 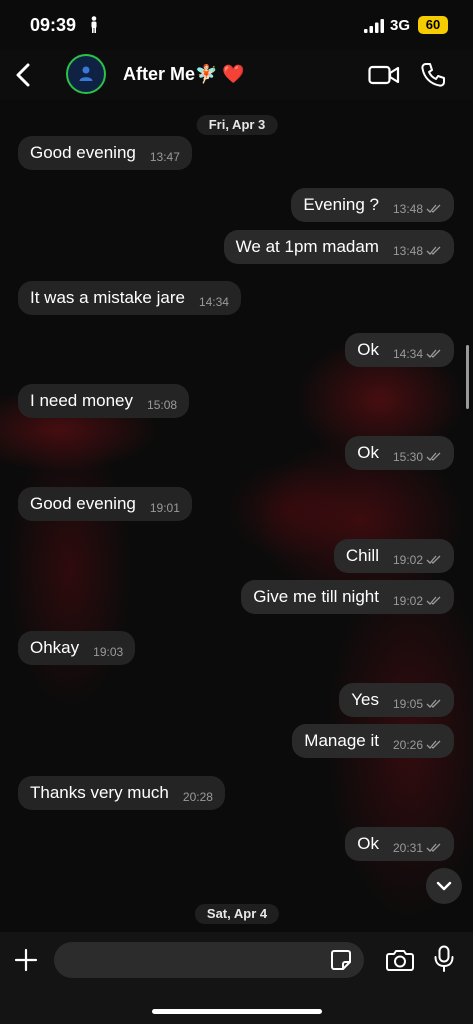 I want to click on date-separator: Sat, Apr 4, so click(x=237, y=914).